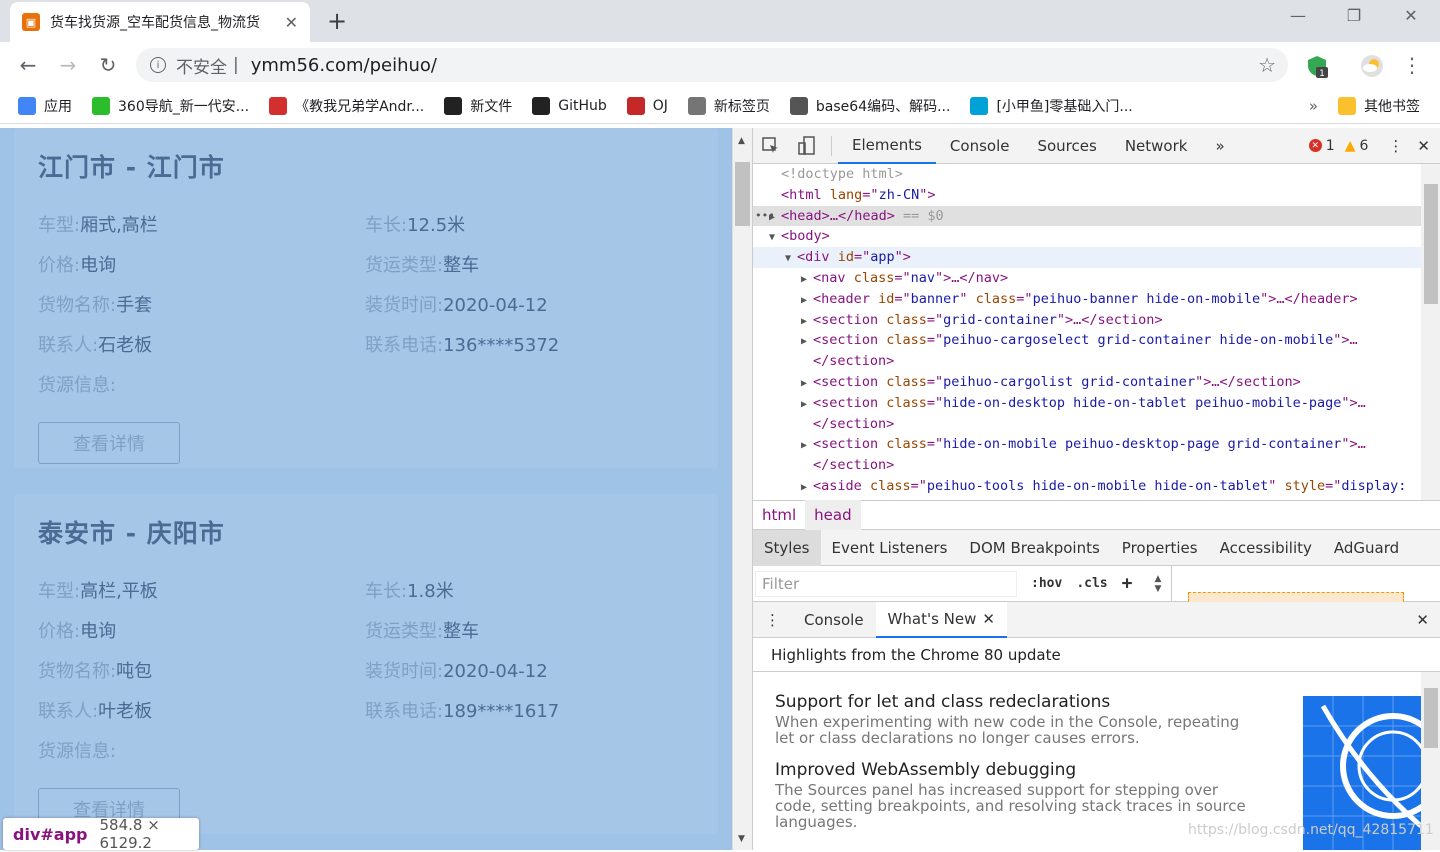 Image resolution: width=1440 pixels, height=852 pixels. What do you see at coordinates (569, 105) in the screenshot?
I see `bookmark-item: GitHub` at bounding box center [569, 105].